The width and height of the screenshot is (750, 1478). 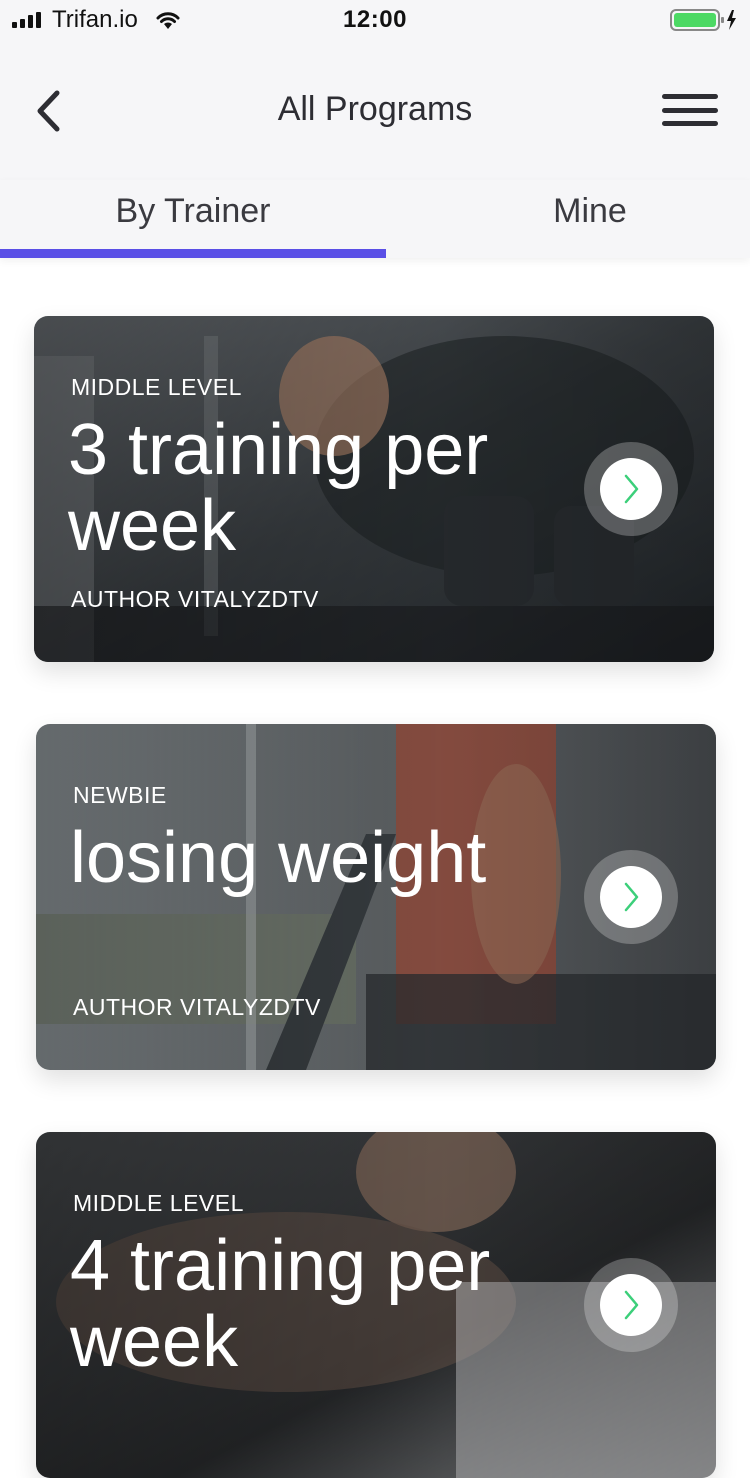 What do you see at coordinates (193, 219) in the screenshot?
I see `tab-by-trainer: By Trainer` at bounding box center [193, 219].